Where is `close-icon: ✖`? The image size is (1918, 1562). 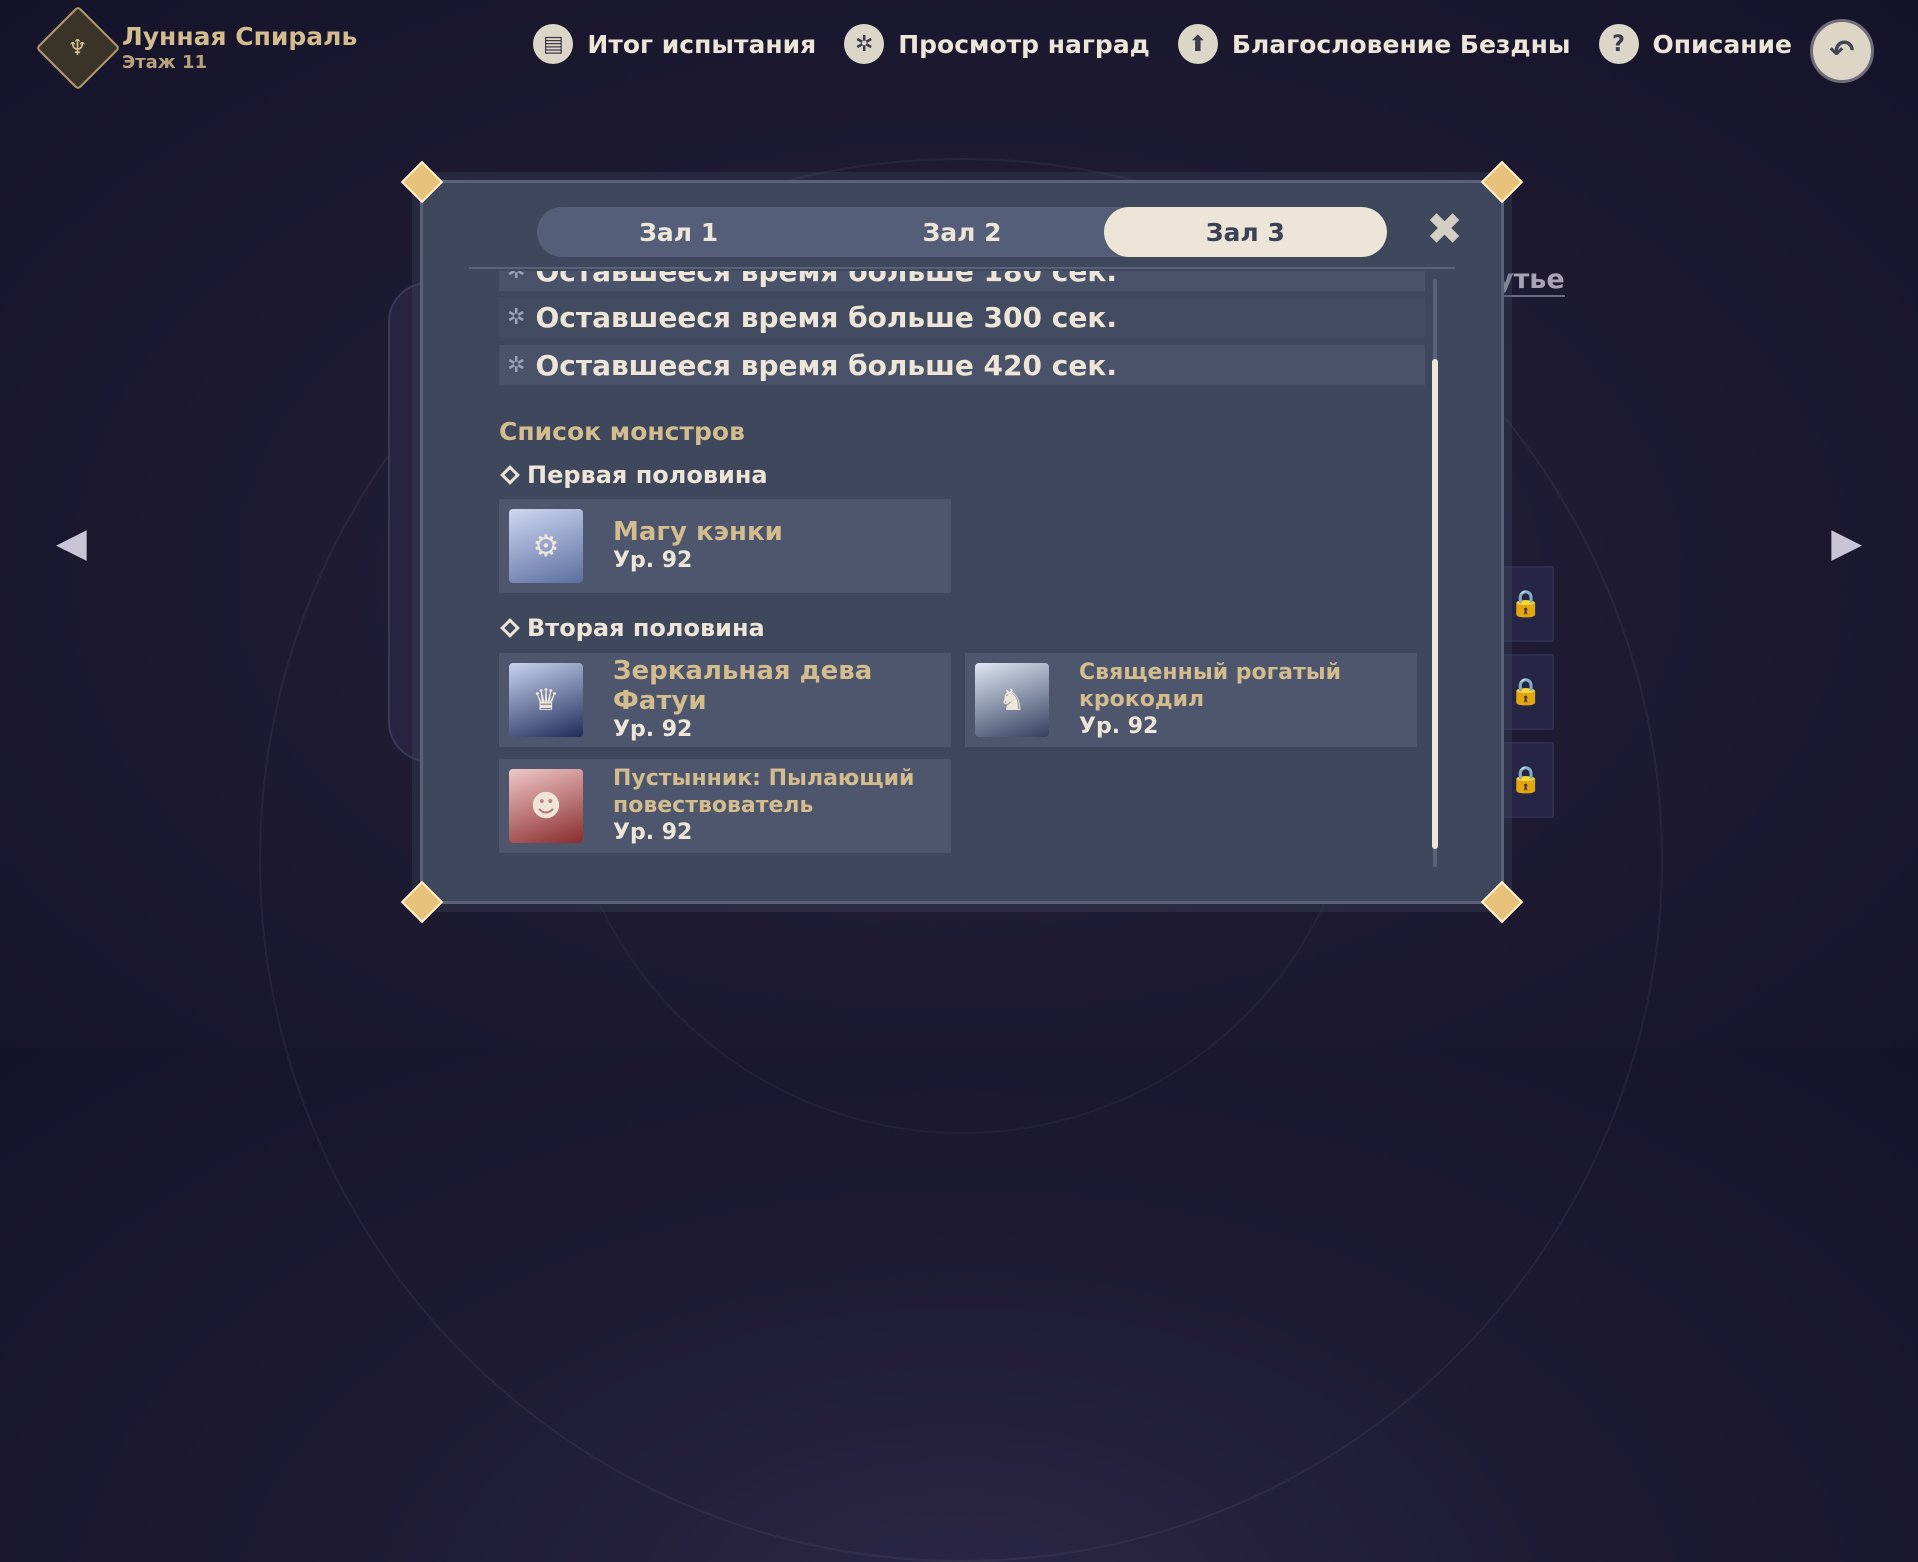
close-icon: ✖ is located at coordinates (1444, 230).